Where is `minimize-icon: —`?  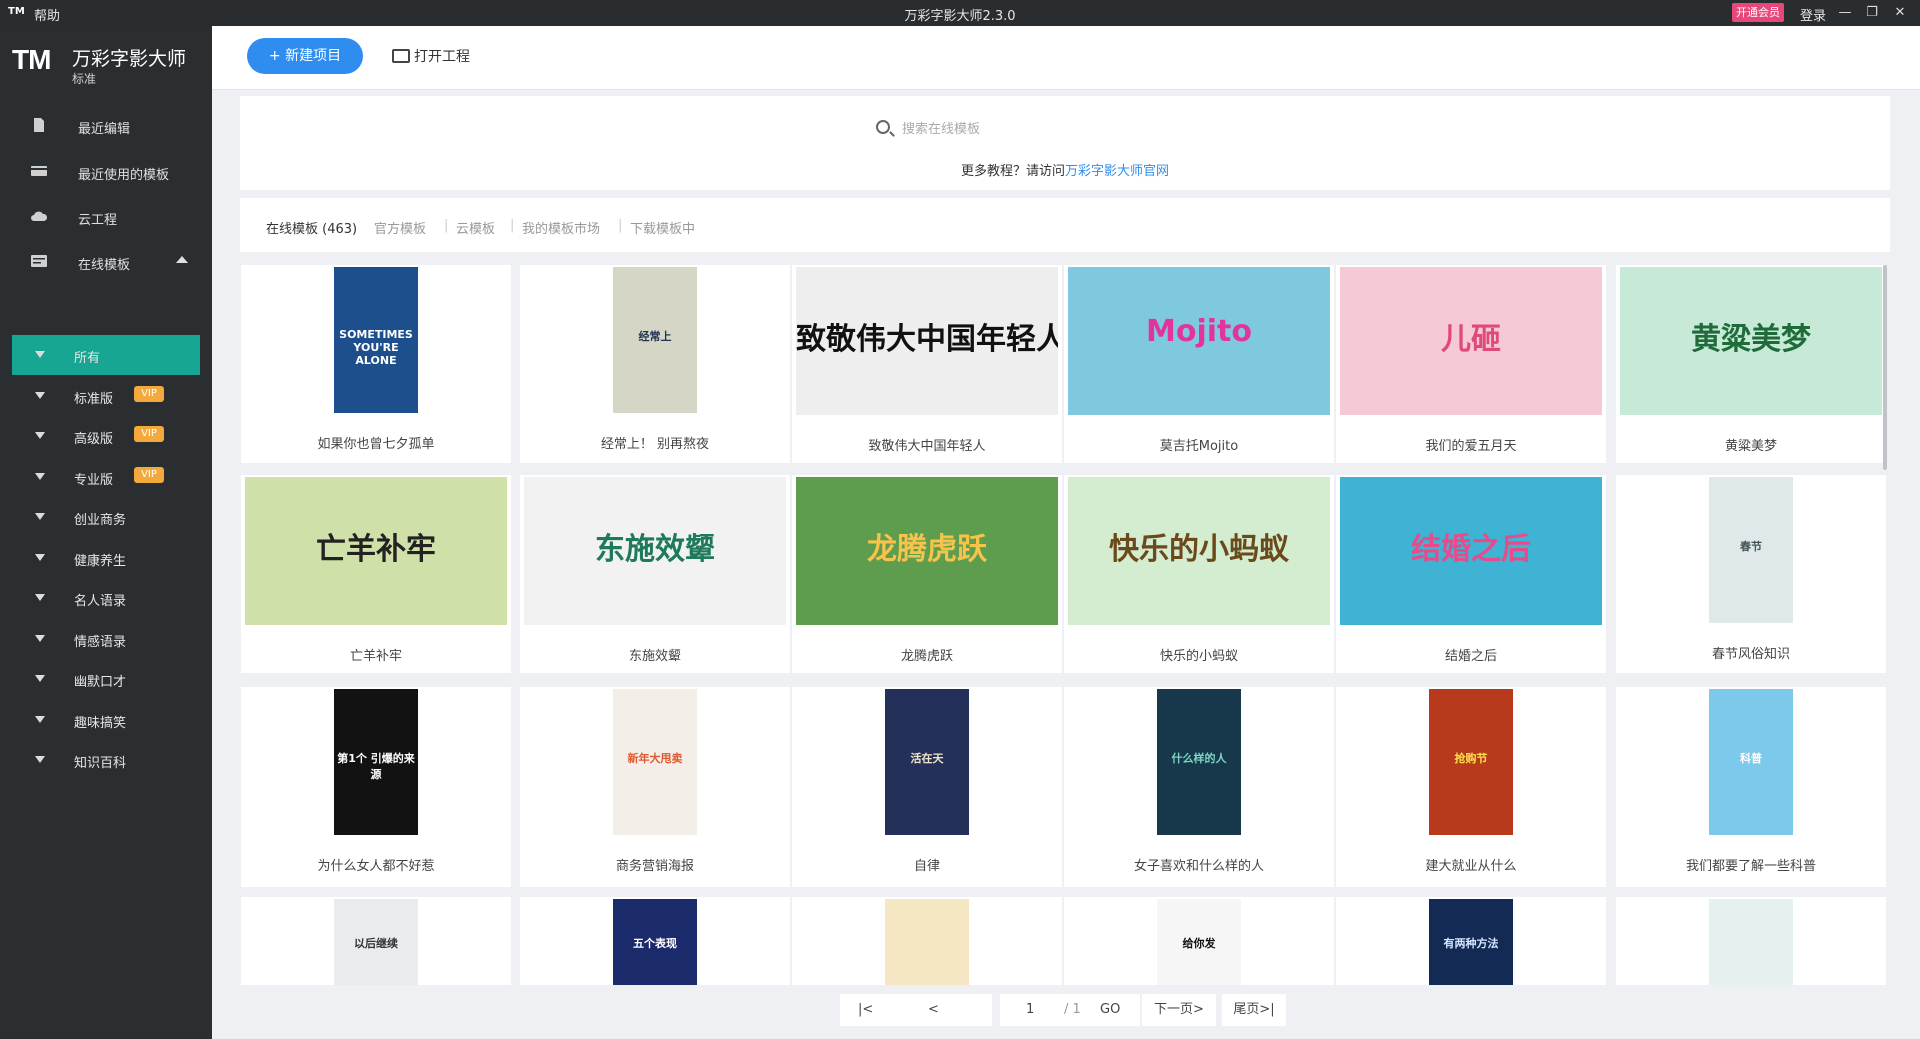 minimize-icon: — is located at coordinates (1845, 13).